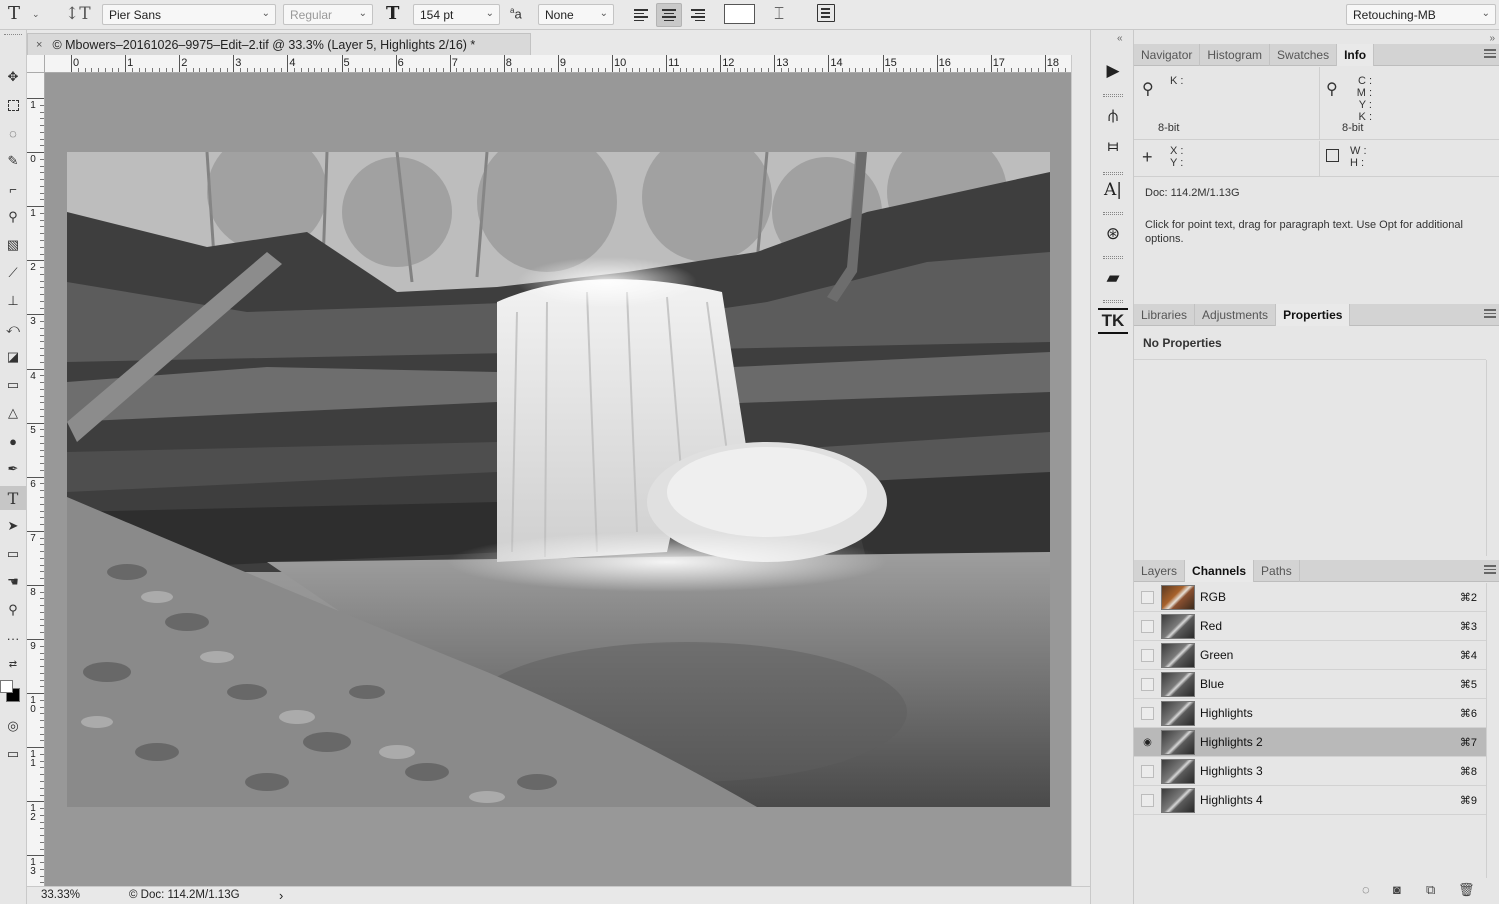 Image resolution: width=1499 pixels, height=904 pixels. Describe the element at coordinates (13, 385) in the screenshot. I see `gradient-tool-icon: ▭` at that location.